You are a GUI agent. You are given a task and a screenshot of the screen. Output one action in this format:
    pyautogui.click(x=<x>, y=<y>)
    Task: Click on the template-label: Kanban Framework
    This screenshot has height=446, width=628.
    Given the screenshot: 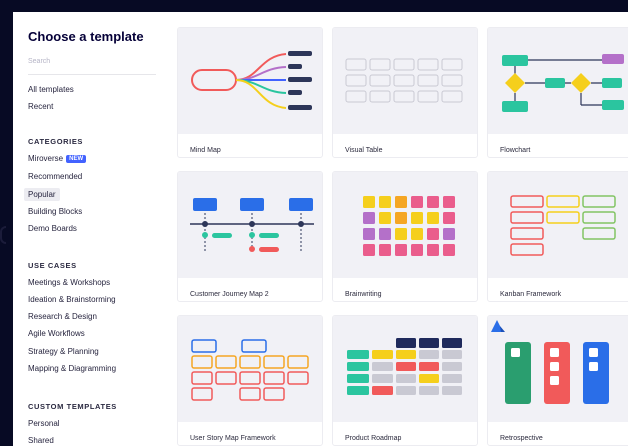 What is the action you would take?
    pyautogui.click(x=531, y=294)
    